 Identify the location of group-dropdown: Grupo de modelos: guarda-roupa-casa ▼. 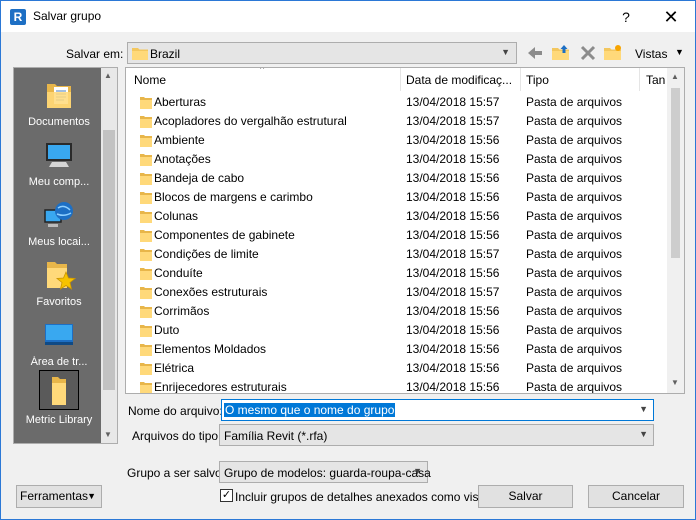
(325, 472).